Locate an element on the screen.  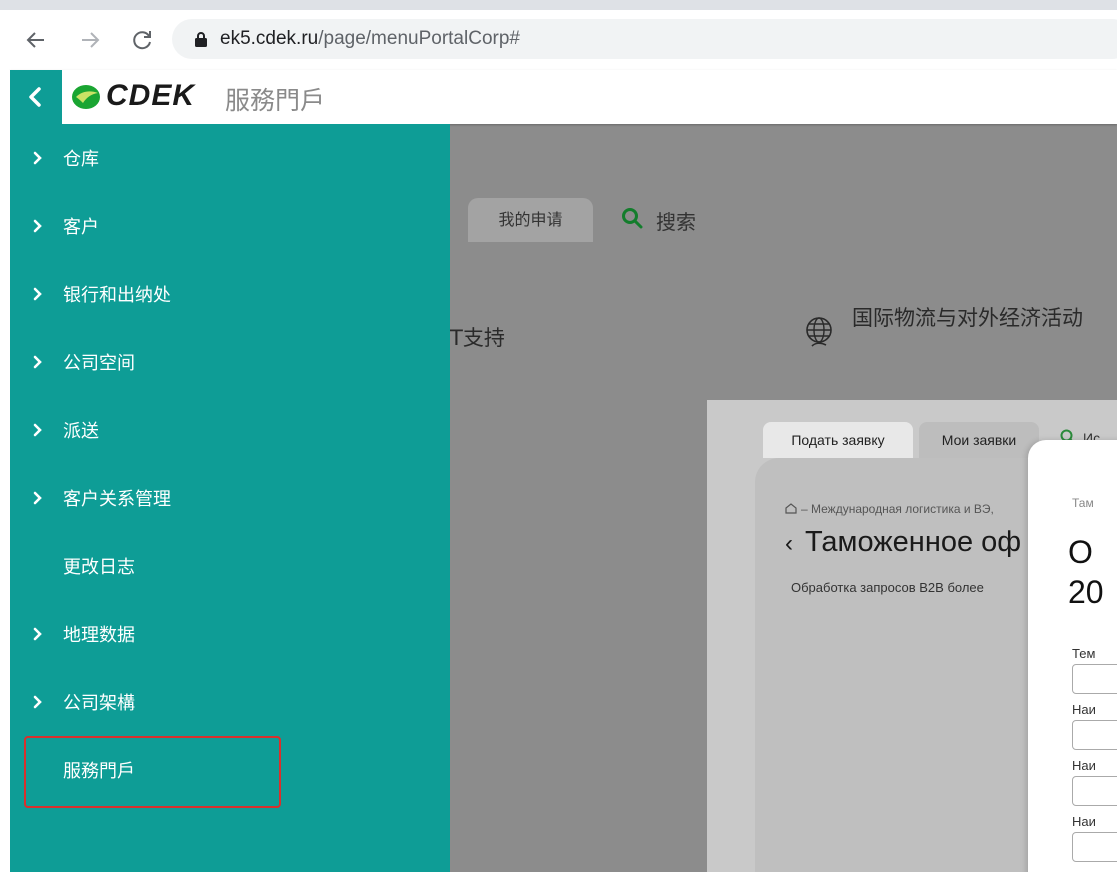
sidebar-item-geodata: 地理数据 is located at coordinates (230, 634).